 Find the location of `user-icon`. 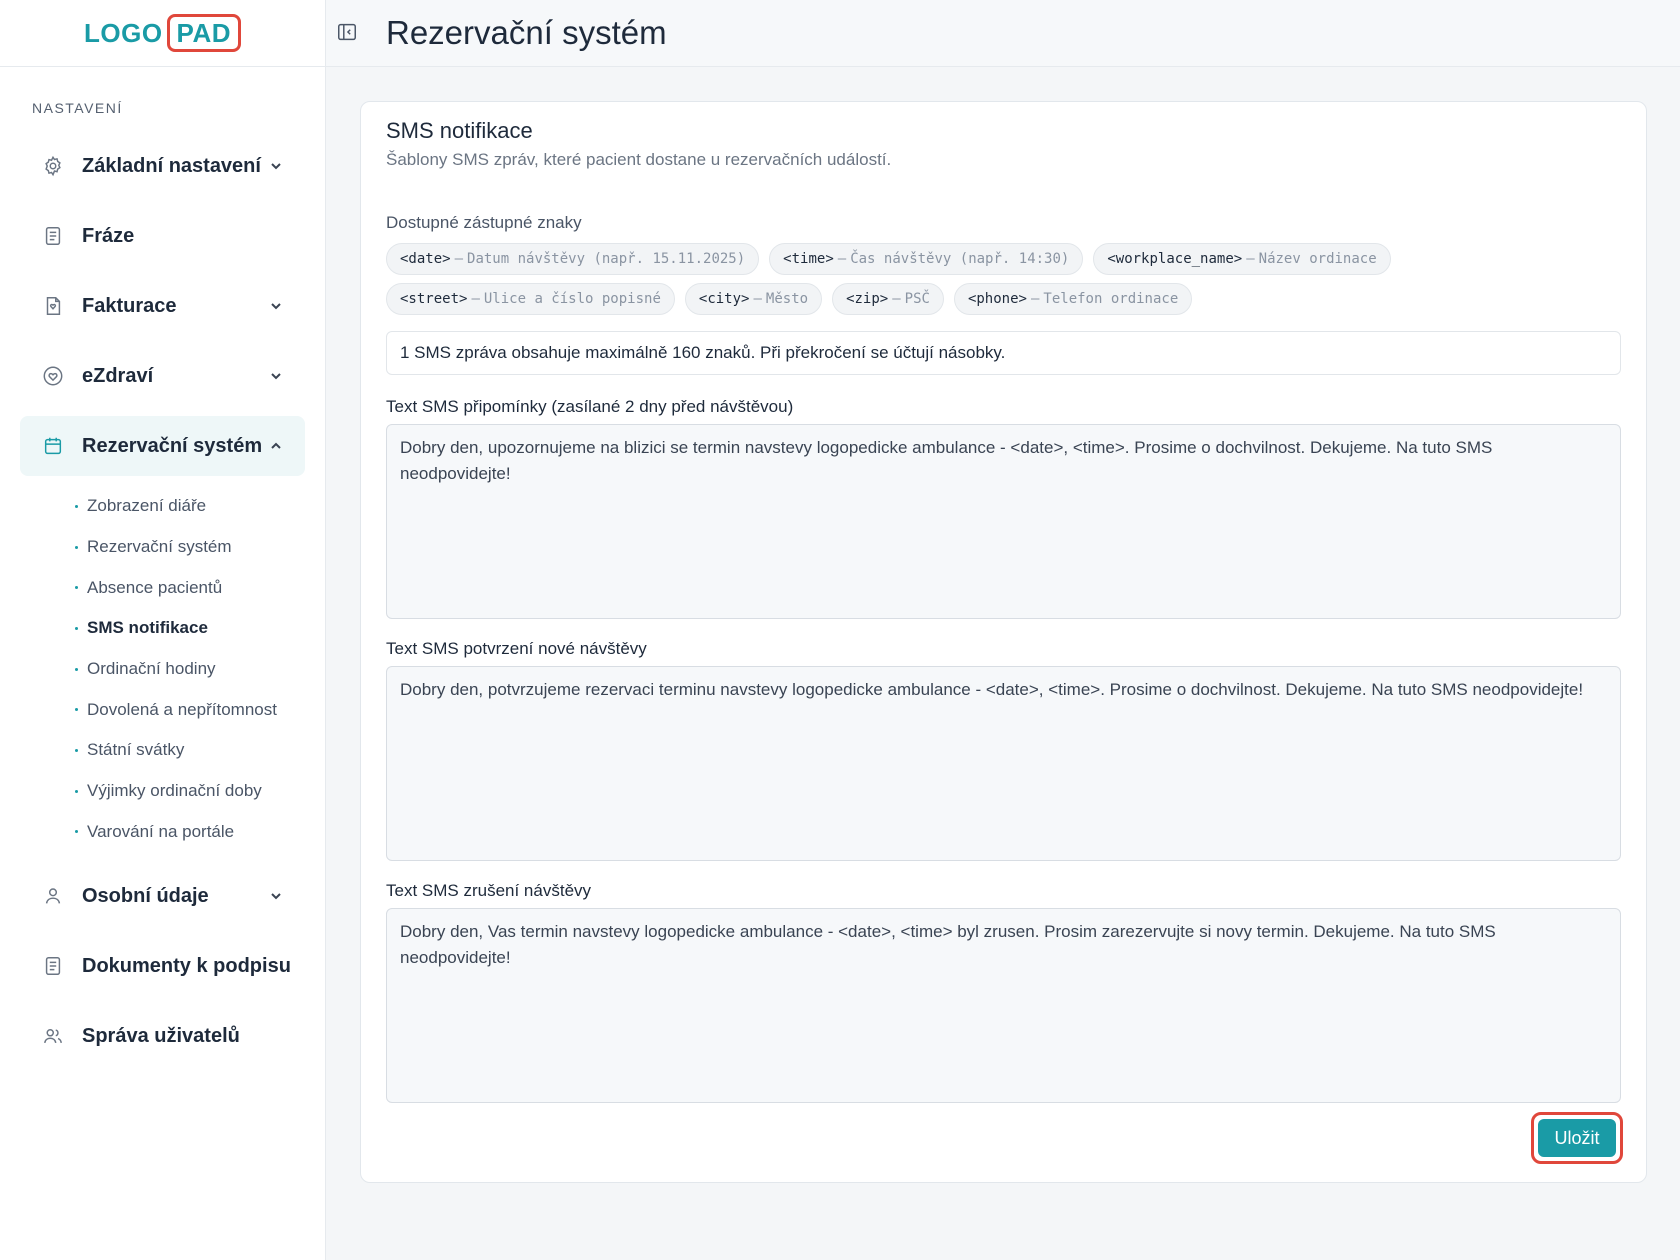

user-icon is located at coordinates (53, 896).